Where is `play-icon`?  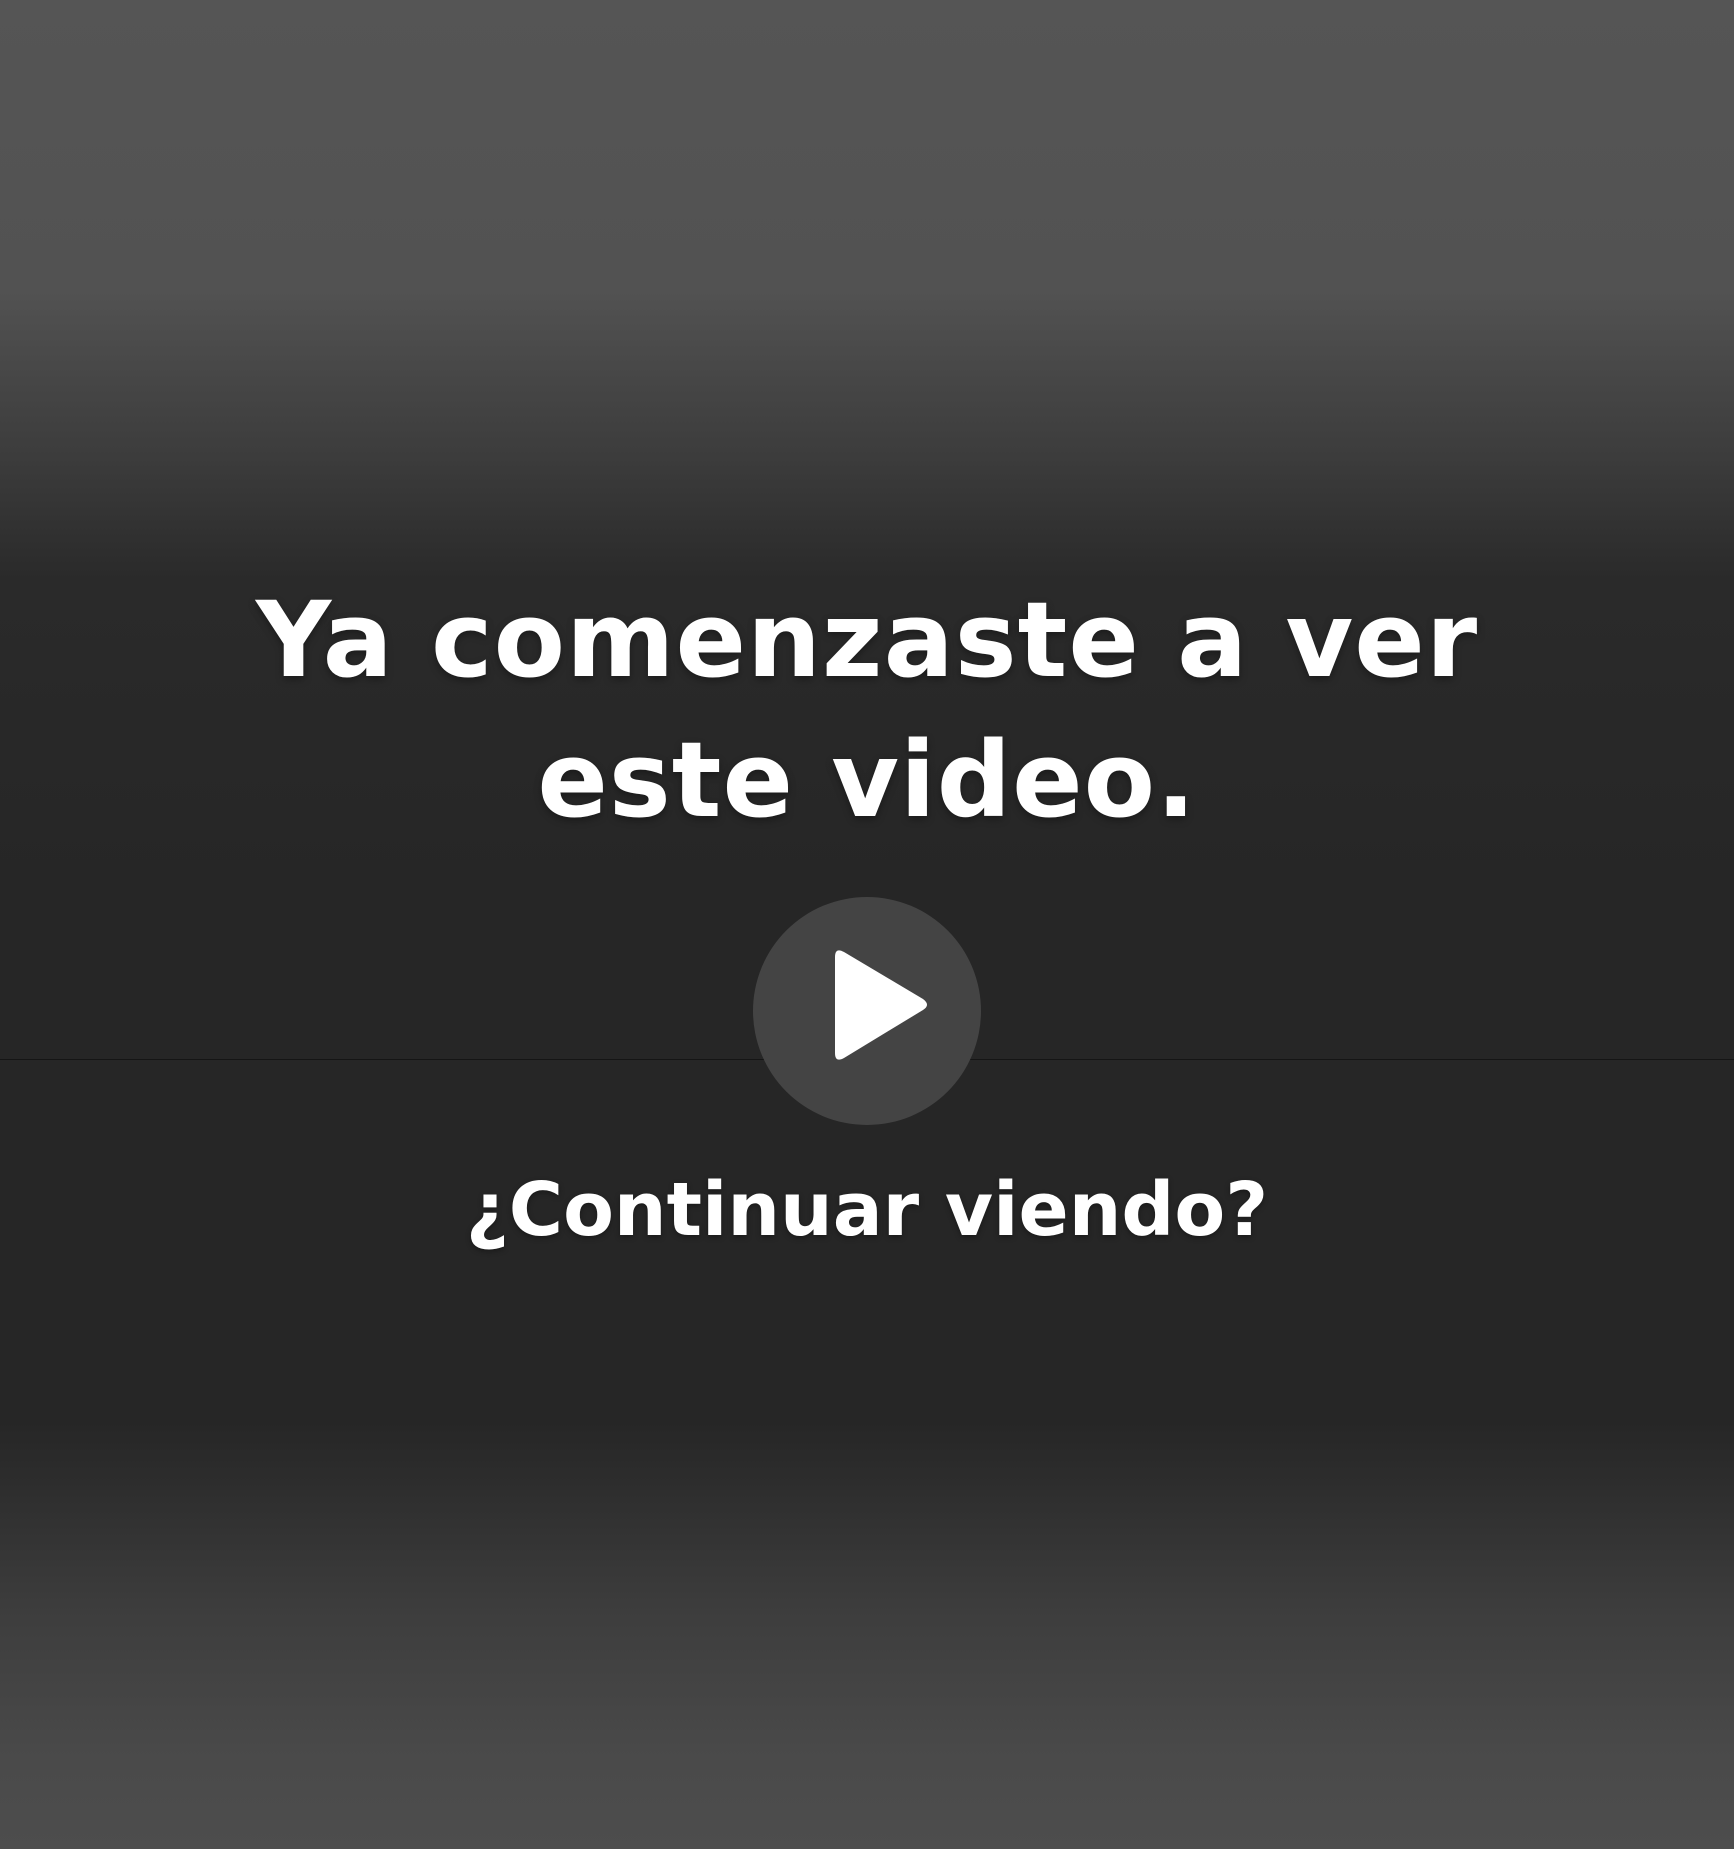 play-icon is located at coordinates (881, 1005).